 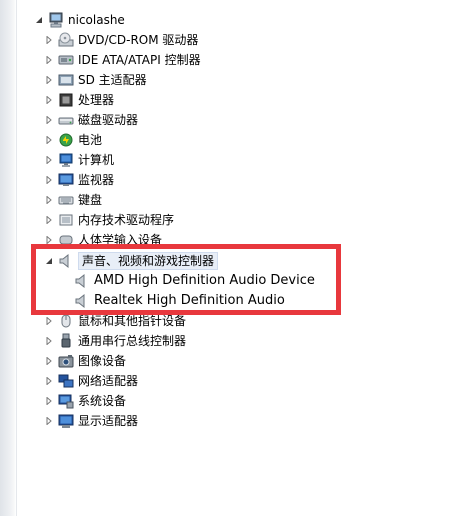 What do you see at coordinates (66, 220) in the screenshot?
I see `memory-tech-icon` at bounding box center [66, 220].